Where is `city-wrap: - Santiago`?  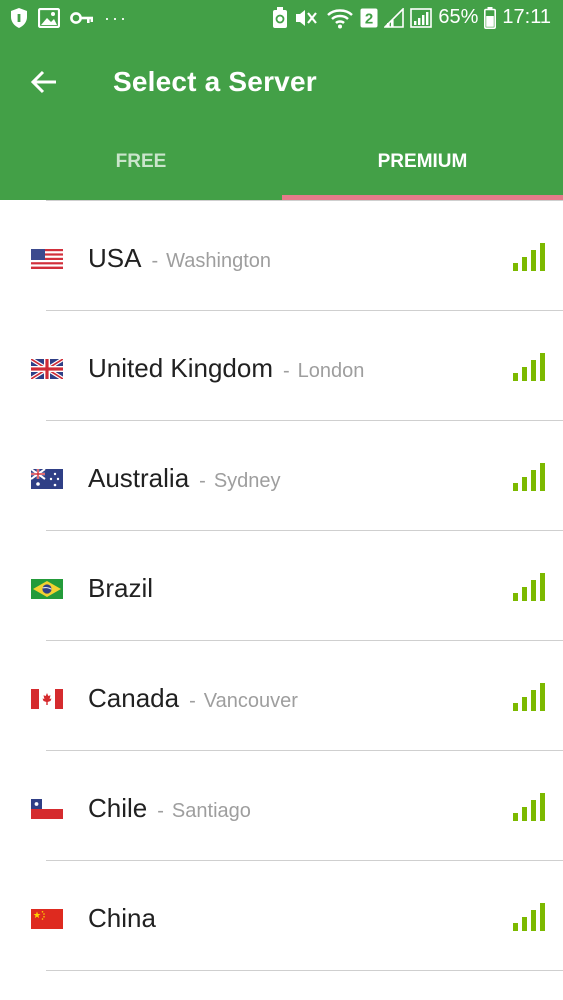 city-wrap: - Santiago is located at coordinates (204, 811).